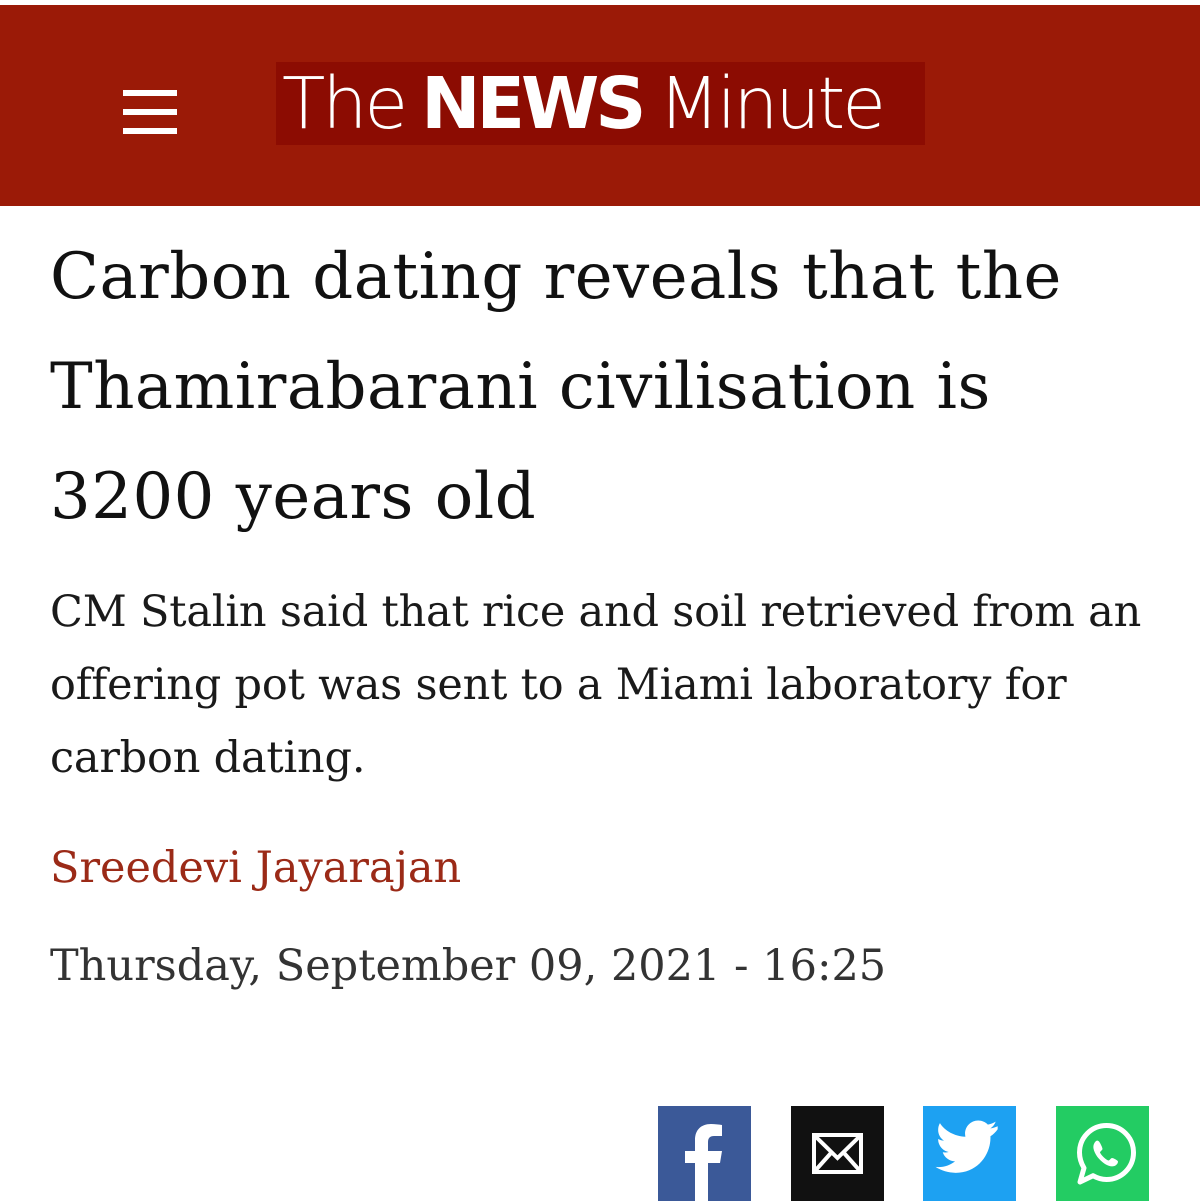 This screenshot has height=1201, width=1200. I want to click on article-author-link: Sreedevi Jayarajan, so click(255, 868).